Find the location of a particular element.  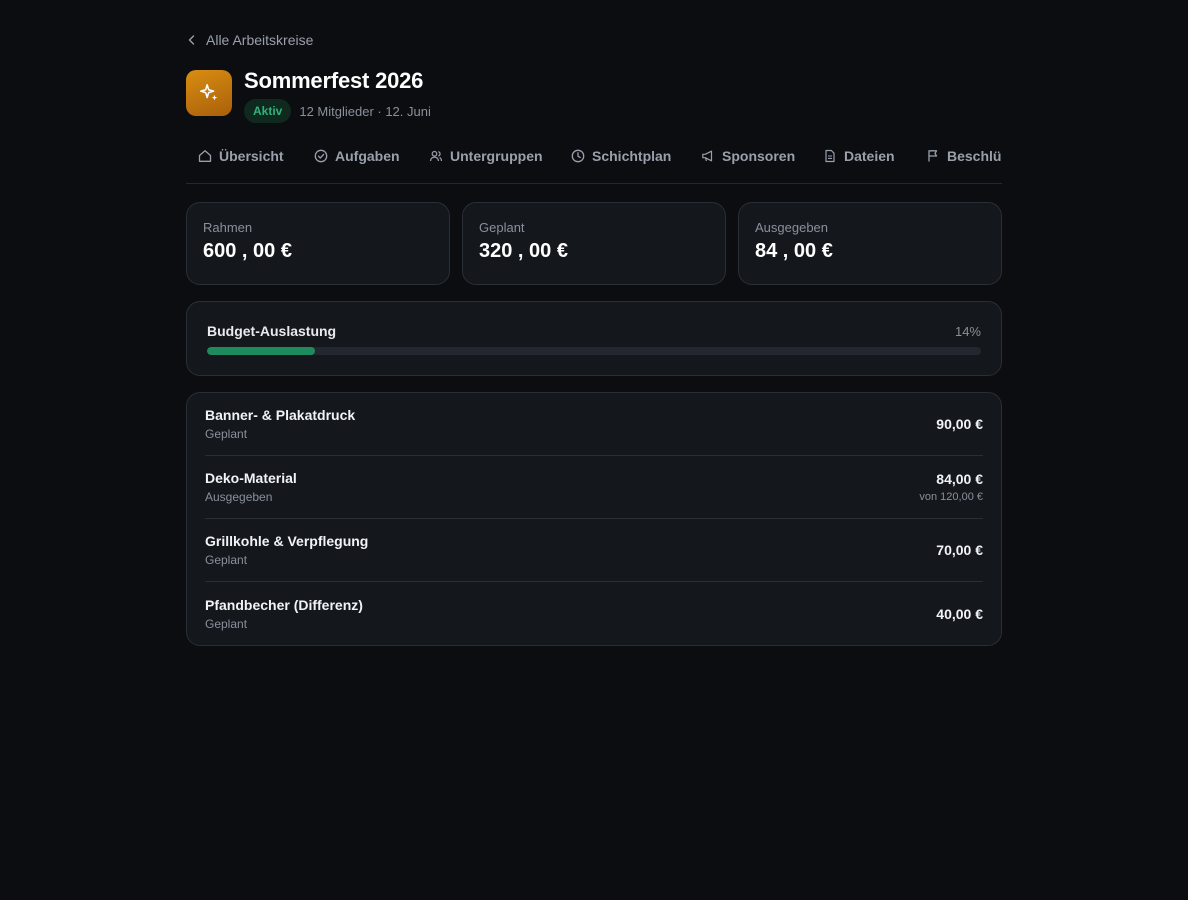

summary-card-ausgegeben: Ausgegeben 84 , 00 € is located at coordinates (870, 243).